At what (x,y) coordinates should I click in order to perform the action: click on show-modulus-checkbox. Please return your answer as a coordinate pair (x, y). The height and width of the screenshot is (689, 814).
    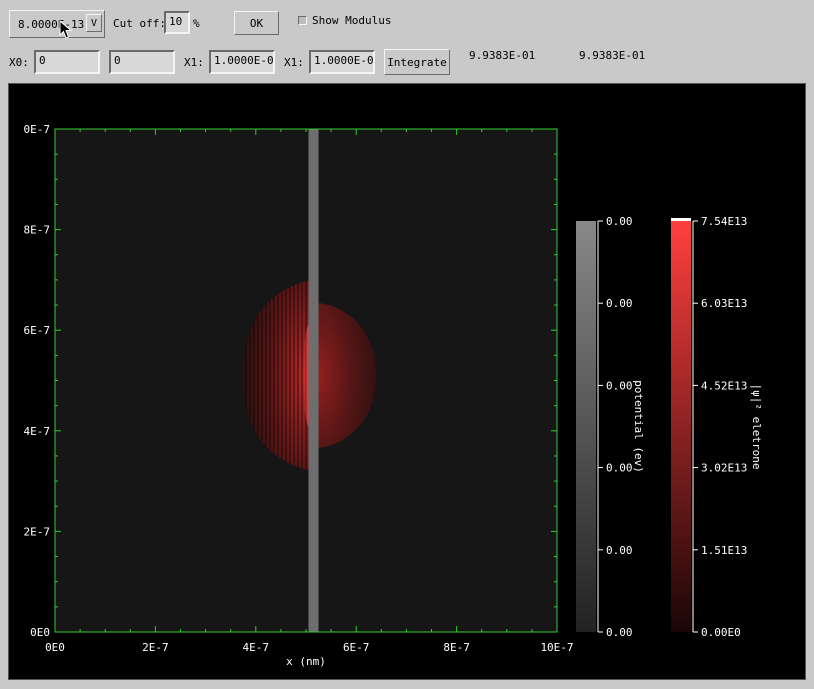
    Looking at the image, I should click on (302, 20).